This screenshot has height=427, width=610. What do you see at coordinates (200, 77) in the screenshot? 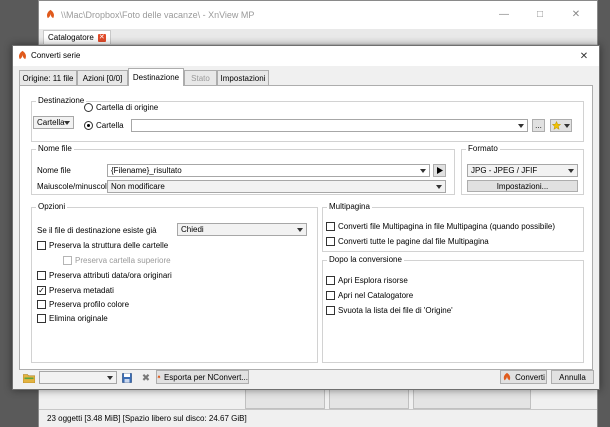
I see `tab-stato: Stato` at bounding box center [200, 77].